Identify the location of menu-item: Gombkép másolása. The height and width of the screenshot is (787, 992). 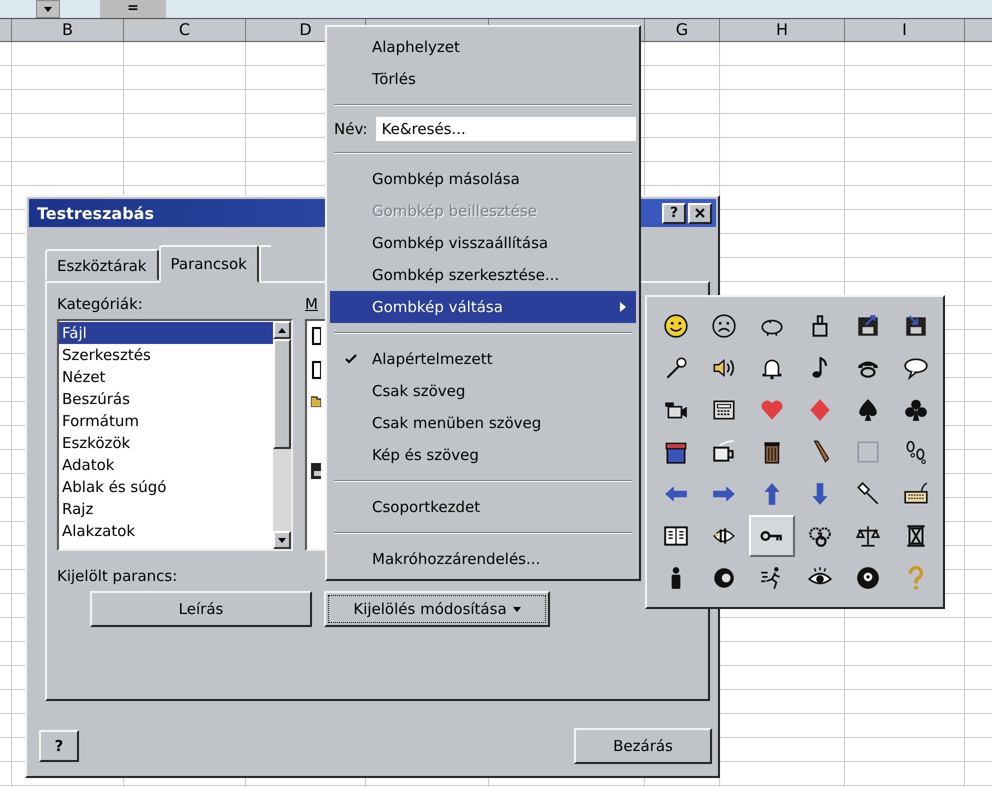
(483, 179).